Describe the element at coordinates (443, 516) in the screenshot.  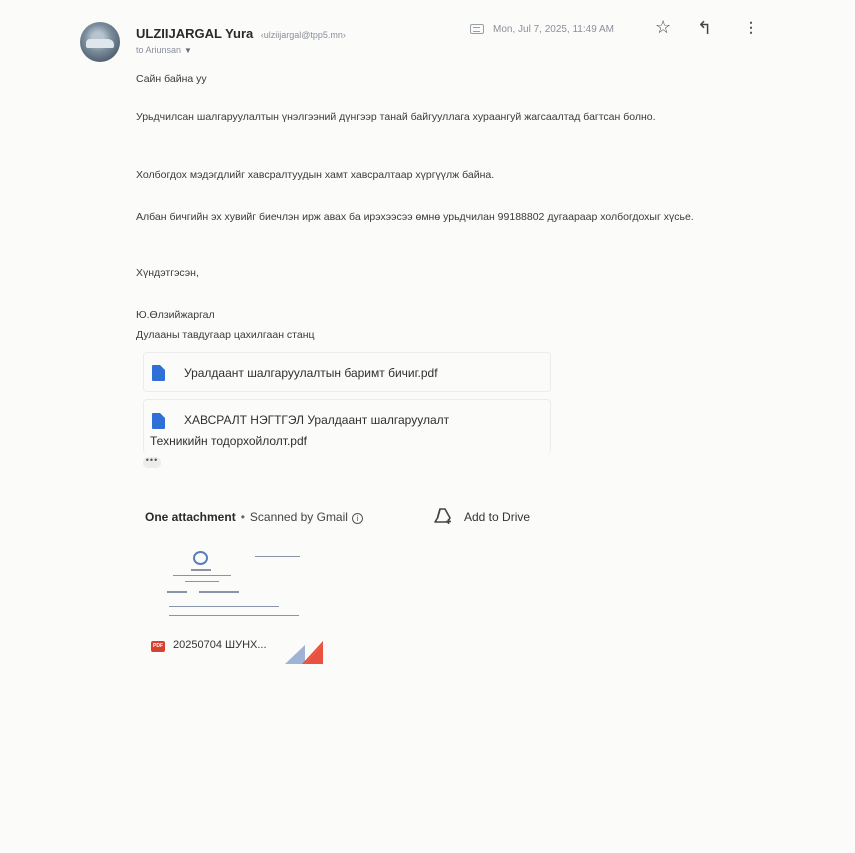
I see `add-to-drive-icon` at that location.